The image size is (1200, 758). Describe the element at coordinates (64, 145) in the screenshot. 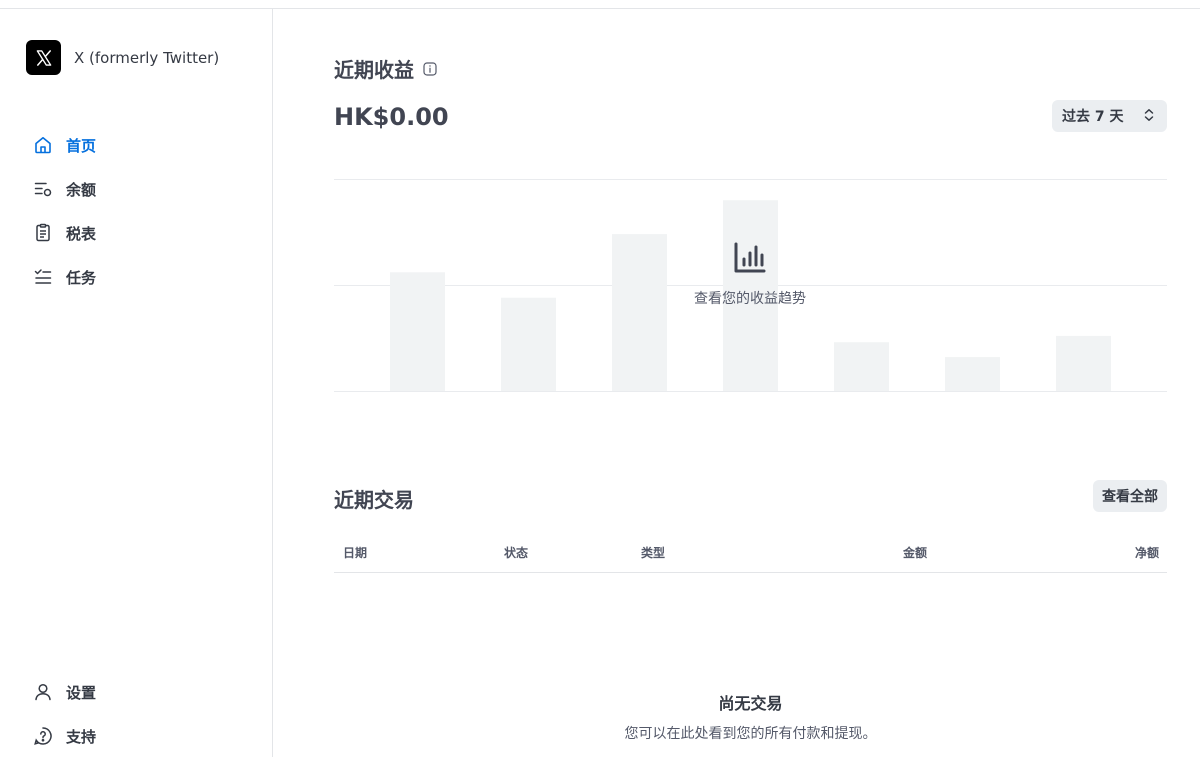

I see `sidebar-item-home: 首页` at that location.